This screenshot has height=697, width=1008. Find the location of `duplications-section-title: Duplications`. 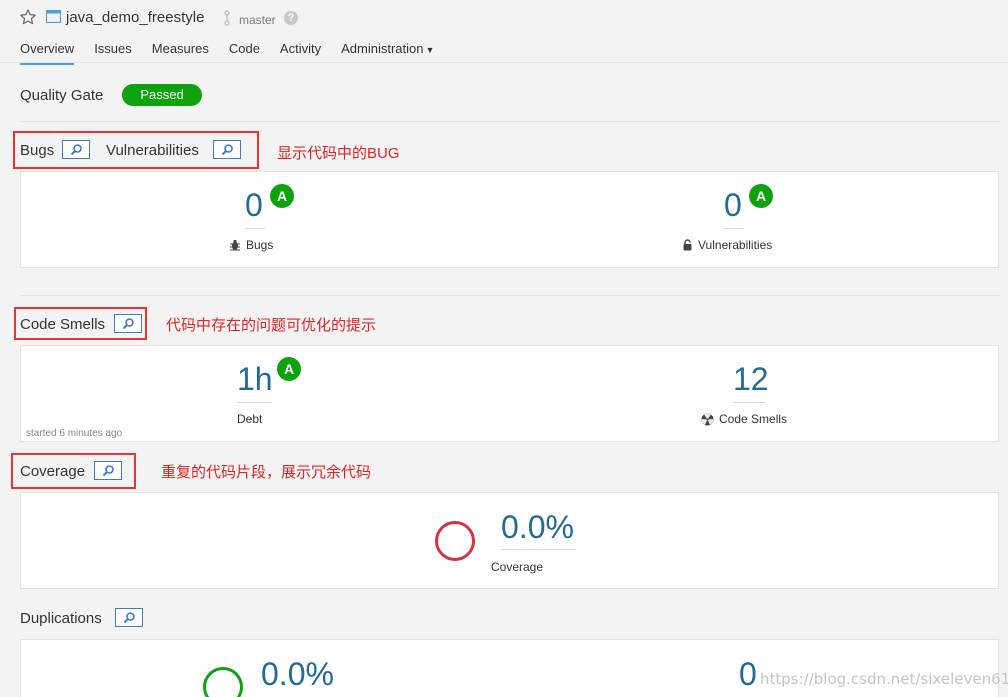

duplications-section-title: Duplications is located at coordinates (61, 618).